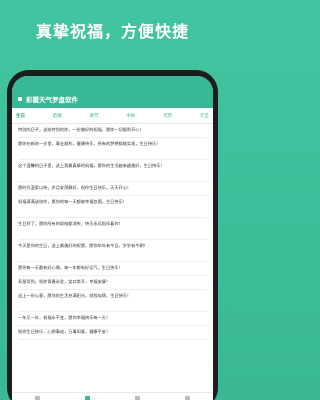 The image size is (320, 400). Describe the element at coordinates (112, 301) in the screenshot. I see `list-item: 送上一份心意，愿你的生活充满阳光，前程似锦，生日快乐！` at that location.